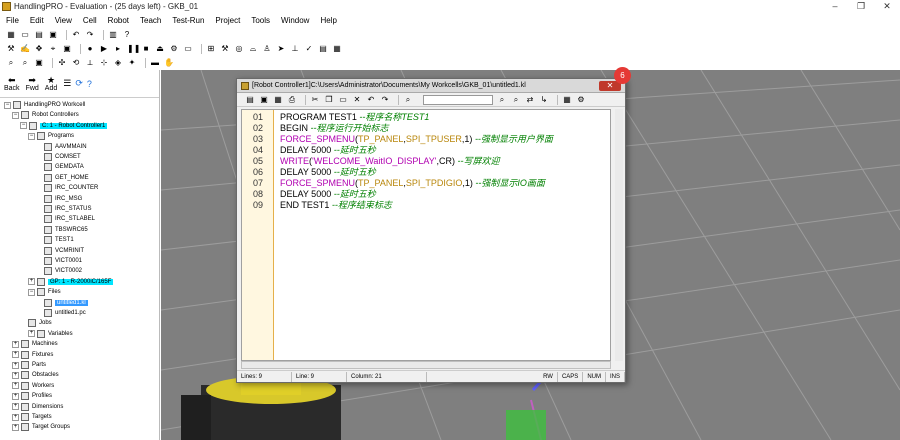 This screenshot has height=440, width=900. I want to click on tree-file-item: untitled1.pc, so click(65, 313).